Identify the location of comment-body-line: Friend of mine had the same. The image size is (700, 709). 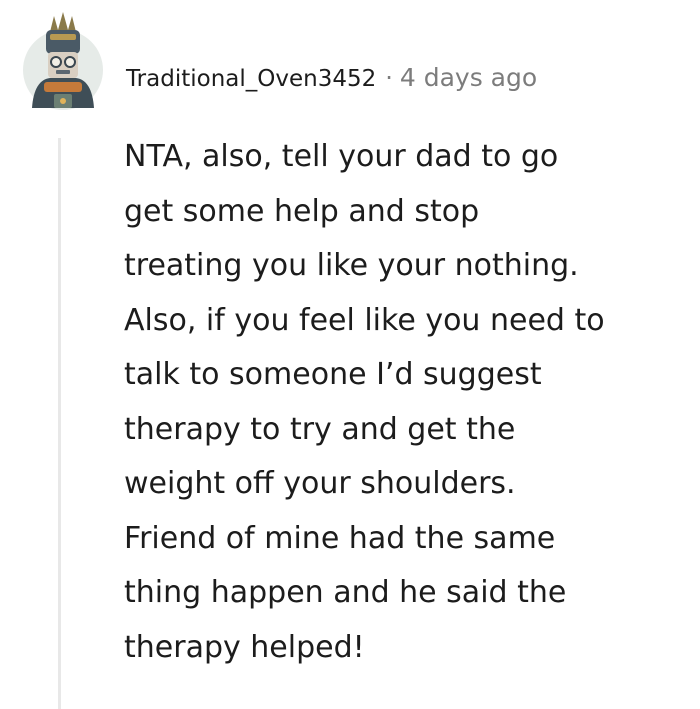
(340, 538).